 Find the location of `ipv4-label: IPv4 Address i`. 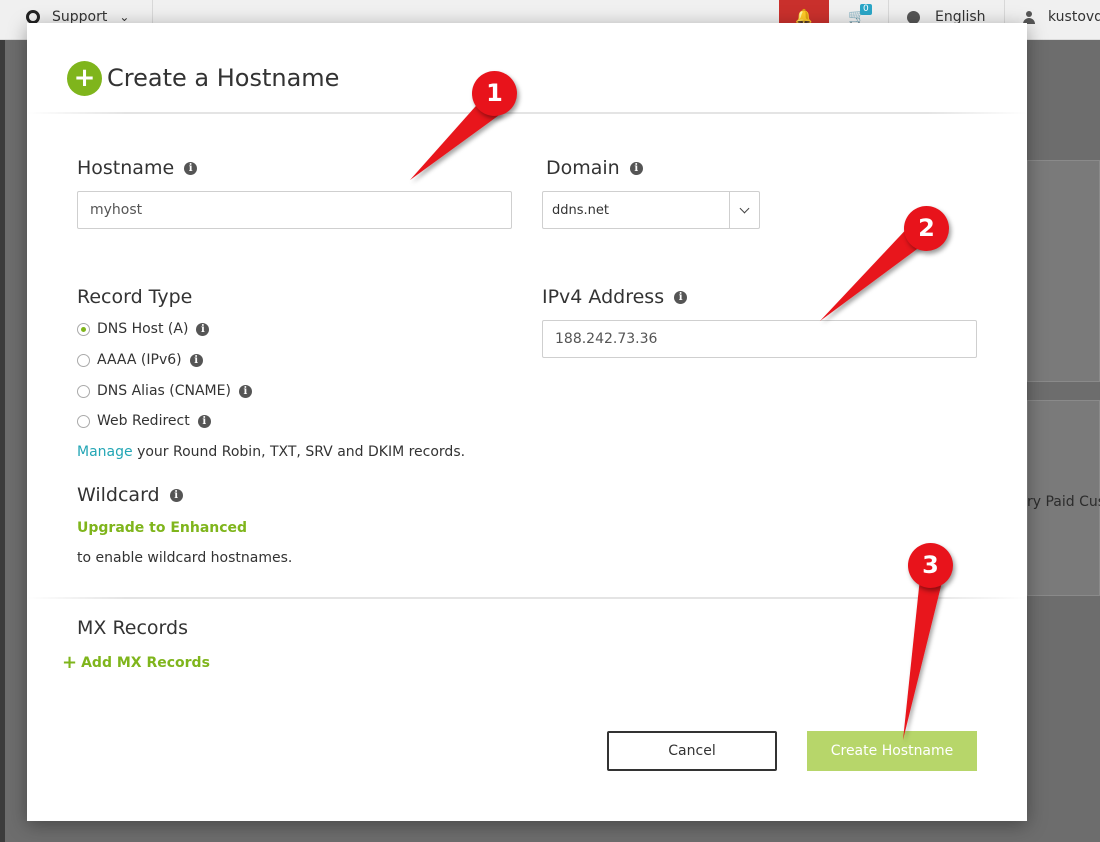

ipv4-label: IPv4 Address i is located at coordinates (615, 297).